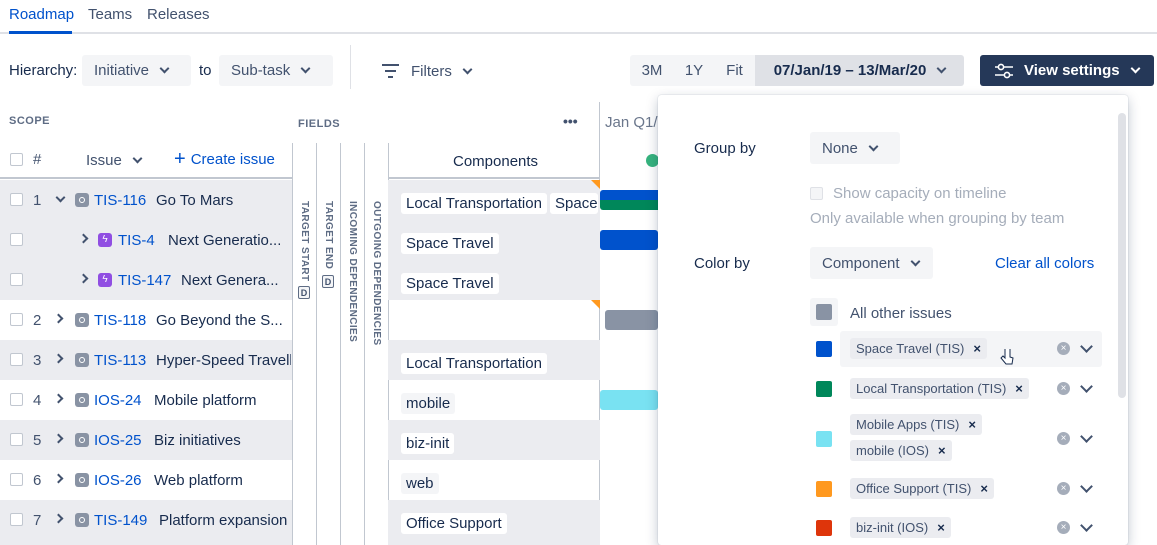  Describe the element at coordinates (118, 440) in the screenshot. I see `issue-key-link: IOS-25` at that location.